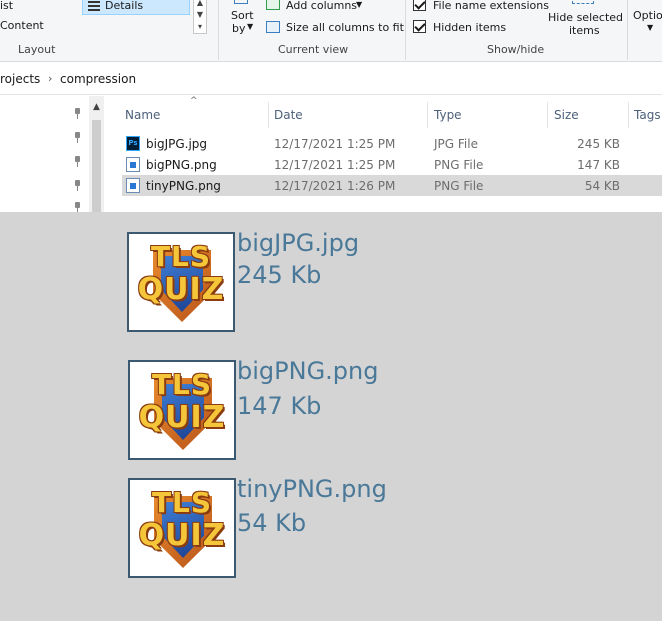  What do you see at coordinates (194, 101) in the screenshot?
I see `sort-ascending-icon: ^` at bounding box center [194, 101].